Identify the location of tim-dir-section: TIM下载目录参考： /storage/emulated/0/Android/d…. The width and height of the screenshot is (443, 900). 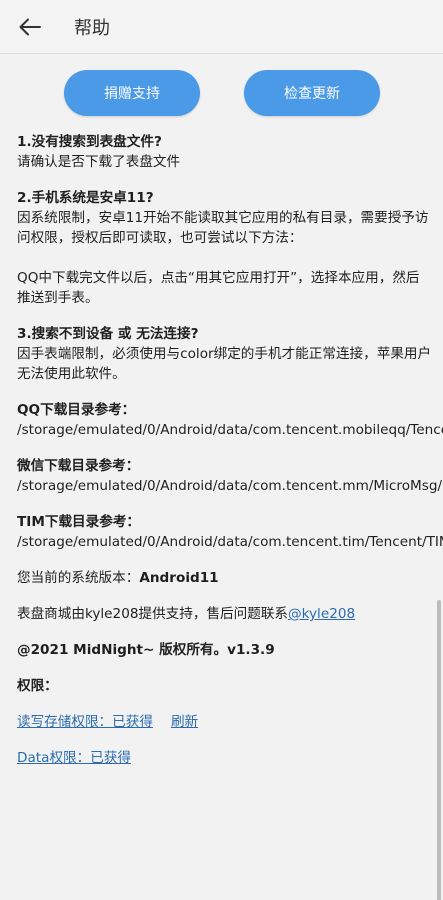
(230, 532).